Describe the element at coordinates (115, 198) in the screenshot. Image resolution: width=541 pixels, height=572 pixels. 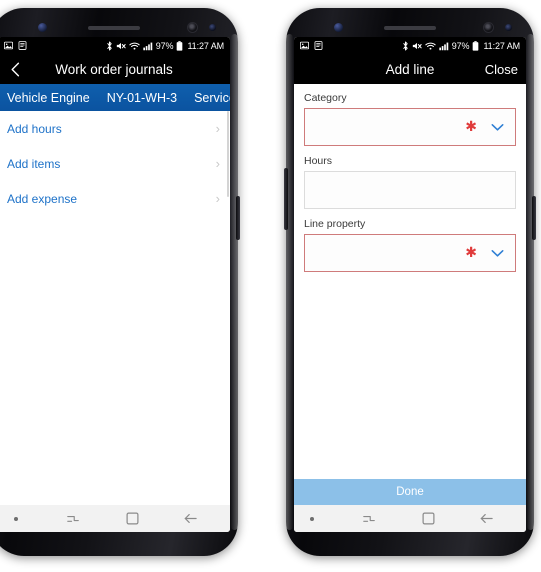
I see `list-item-add-expense: Add expense ›` at that location.